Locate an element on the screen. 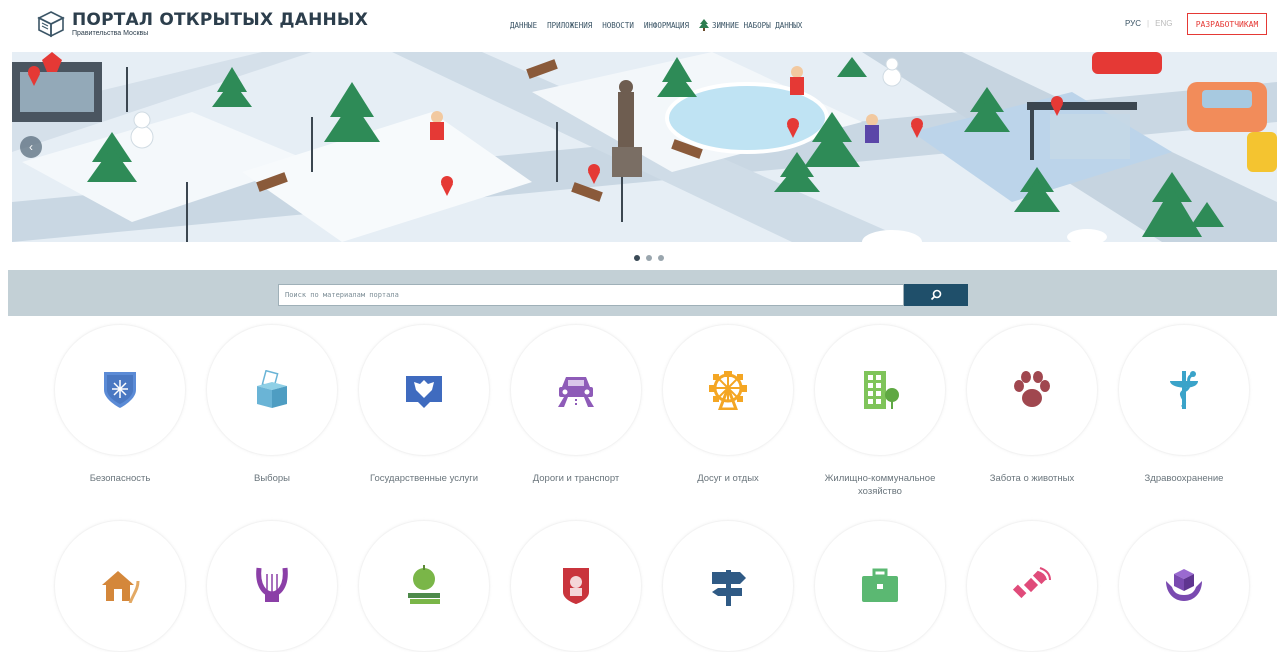  category-label-animal-care: Забота о животных is located at coordinates (1032, 478).